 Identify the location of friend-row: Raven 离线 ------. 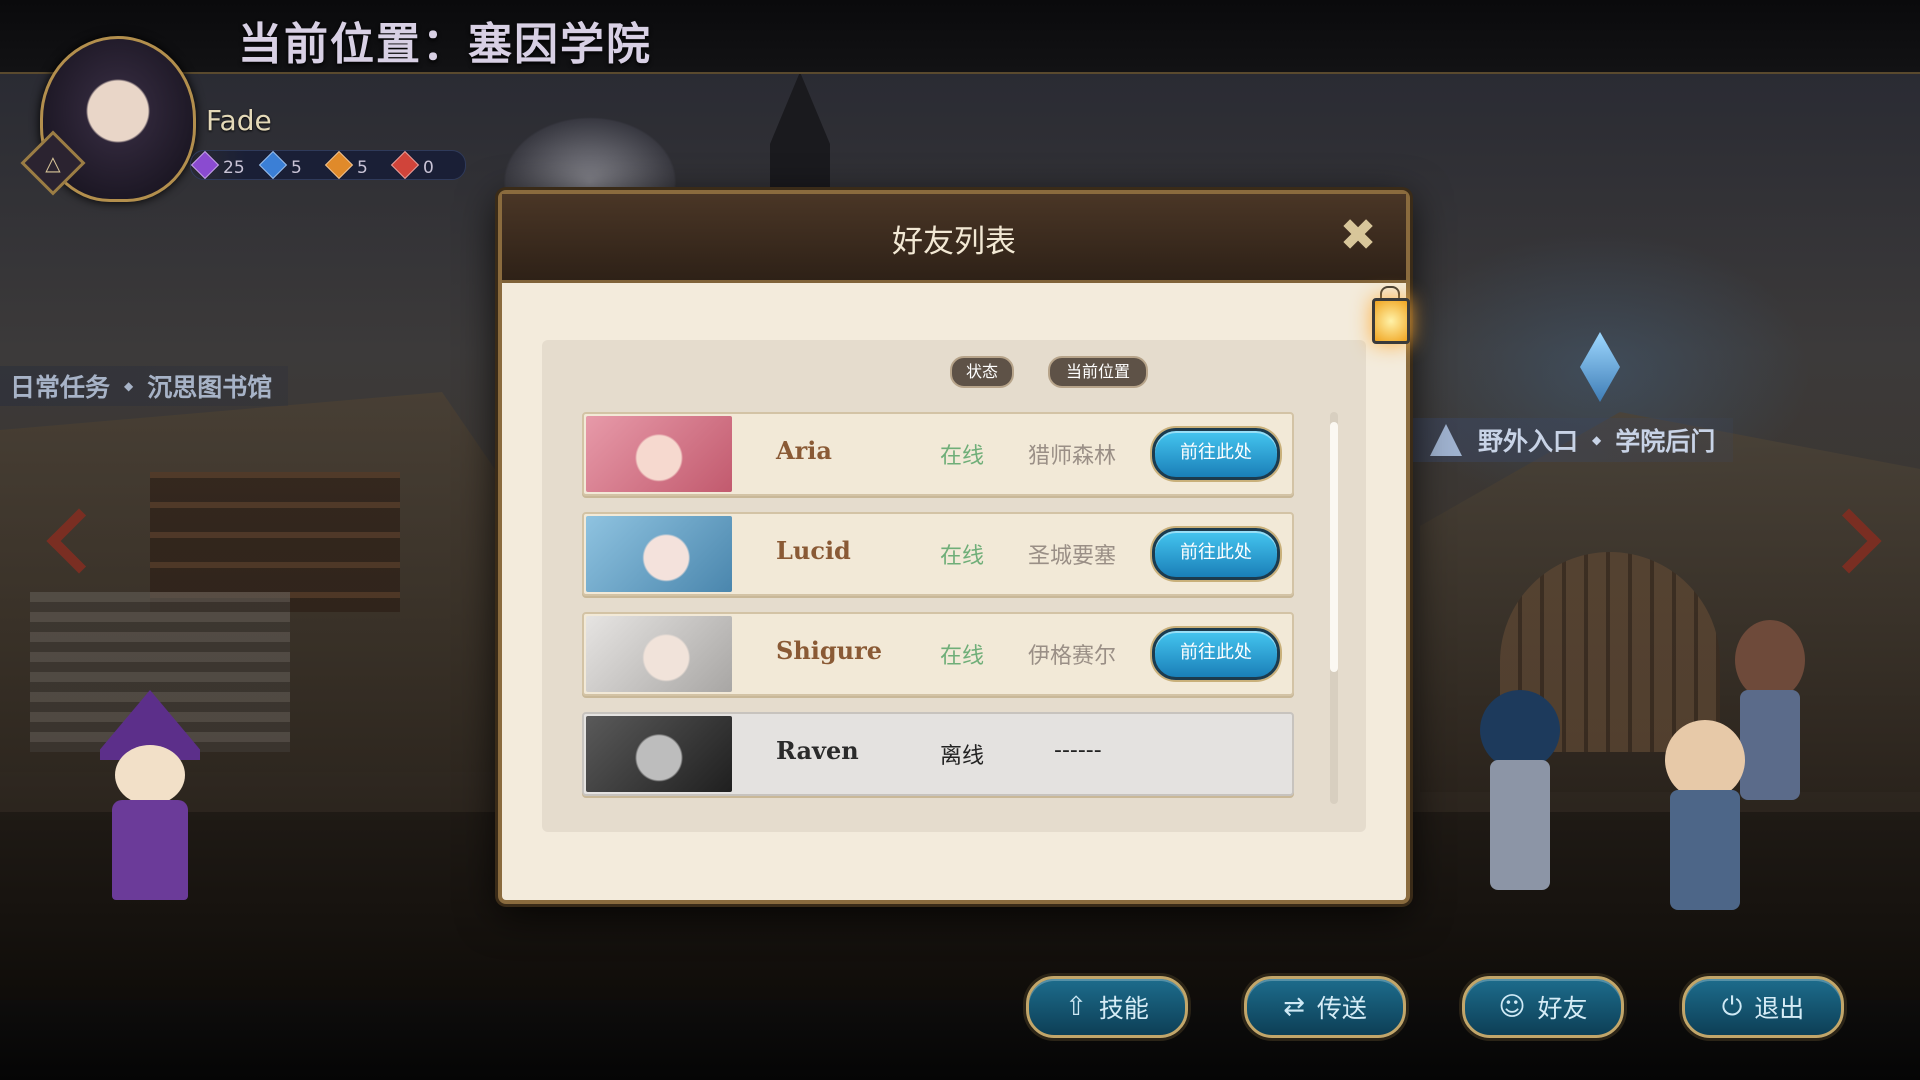
(938, 754).